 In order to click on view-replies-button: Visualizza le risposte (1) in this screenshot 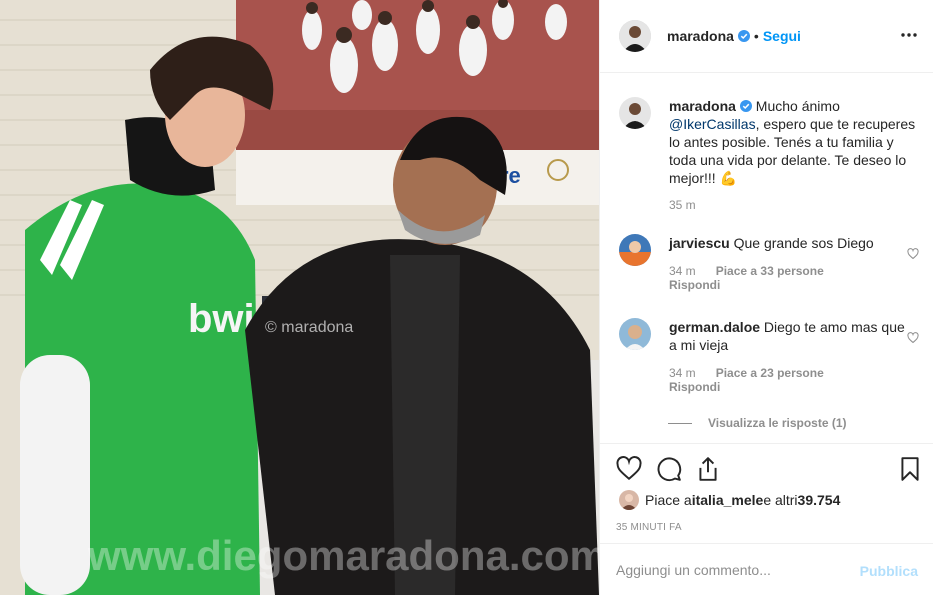, I will do `click(757, 423)`.